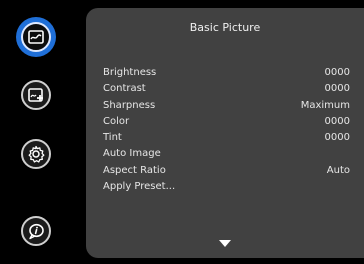  I want to click on picture-menu-button, so click(36, 37).